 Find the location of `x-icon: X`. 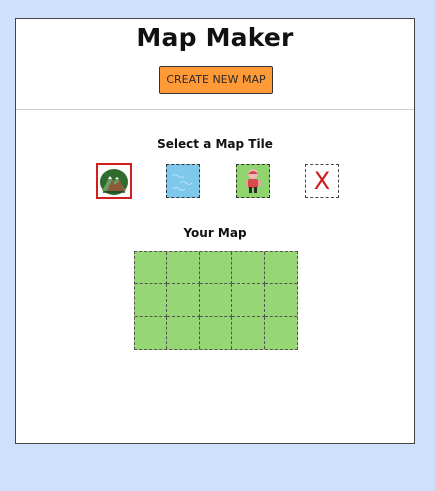

x-icon: X is located at coordinates (322, 181).